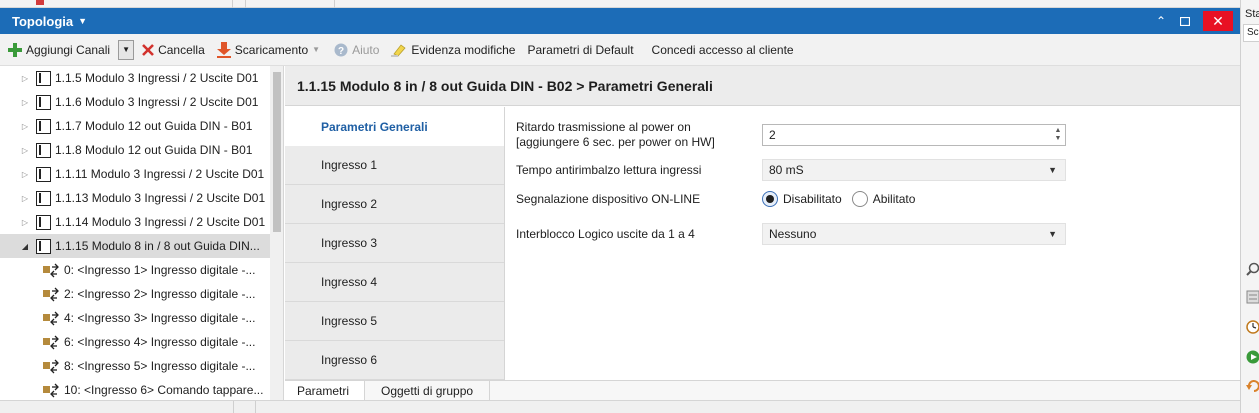 The width and height of the screenshot is (1259, 413). Describe the element at coordinates (894, 199) in the screenshot. I see `radio-abilitato-label: Abilitato` at that location.